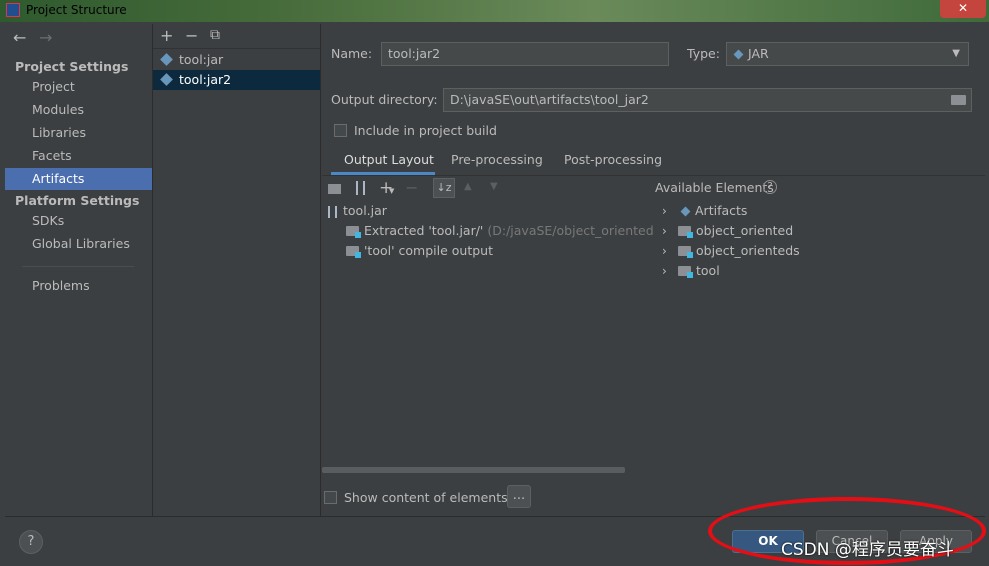 The height and width of the screenshot is (566, 989). I want to click on create-directory-icon, so click(334, 189).